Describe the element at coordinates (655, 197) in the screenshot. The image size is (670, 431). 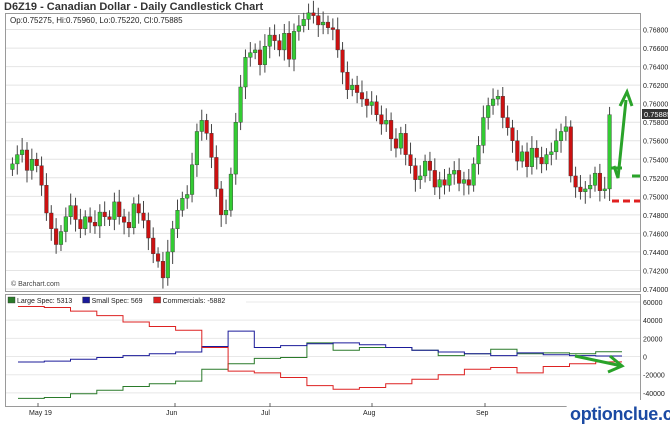
I see `price-tick-label: 0.75000` at that location.